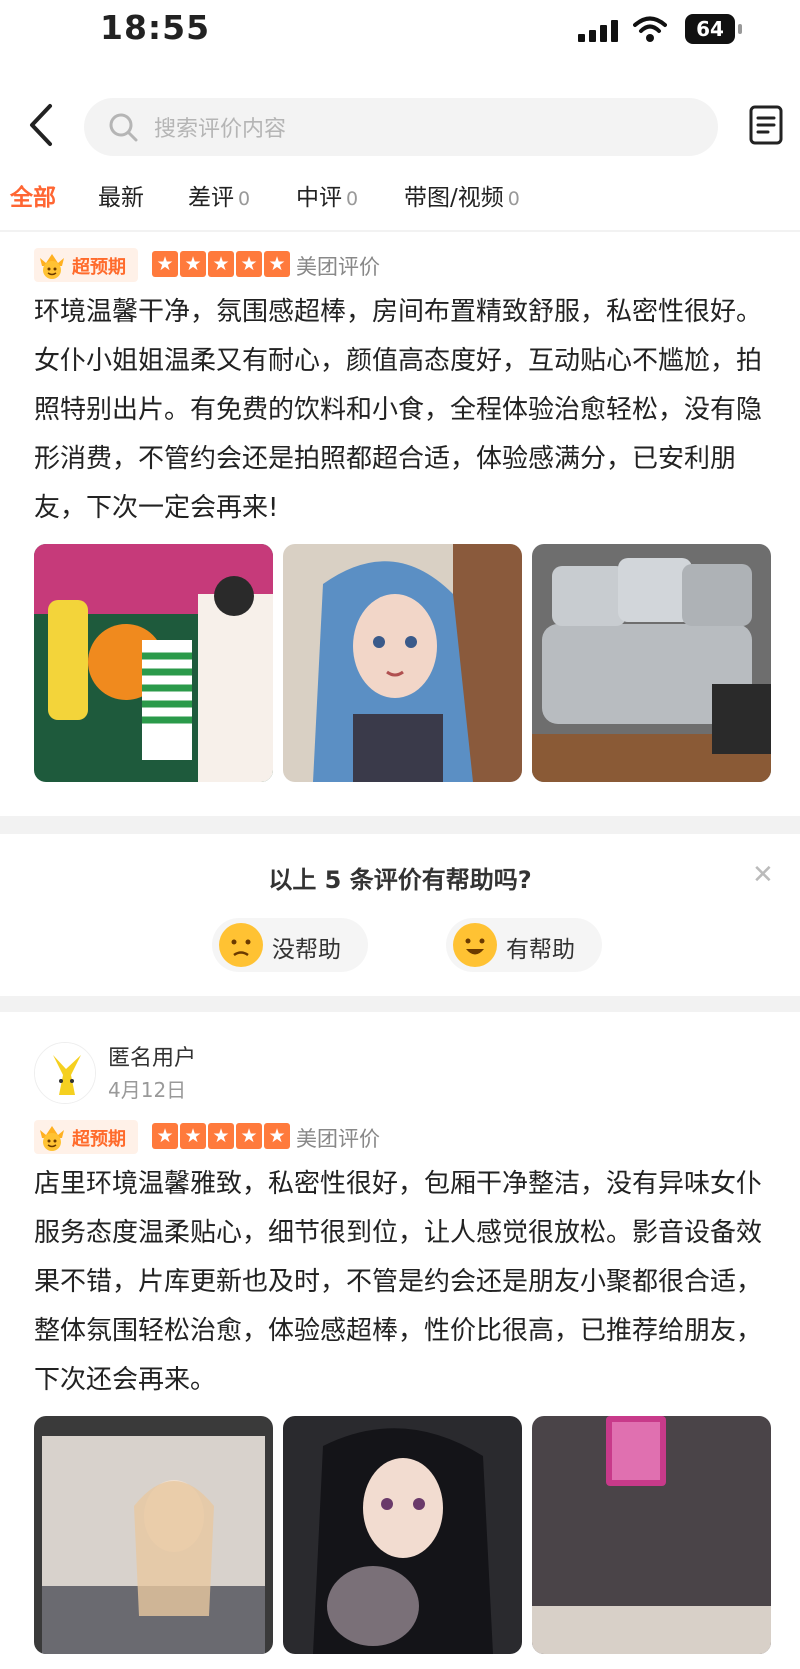 The height and width of the screenshot is (1669, 800). Describe the element at coordinates (462, 195) in the screenshot. I see `tab-with-media: 带图/视频 0` at that location.